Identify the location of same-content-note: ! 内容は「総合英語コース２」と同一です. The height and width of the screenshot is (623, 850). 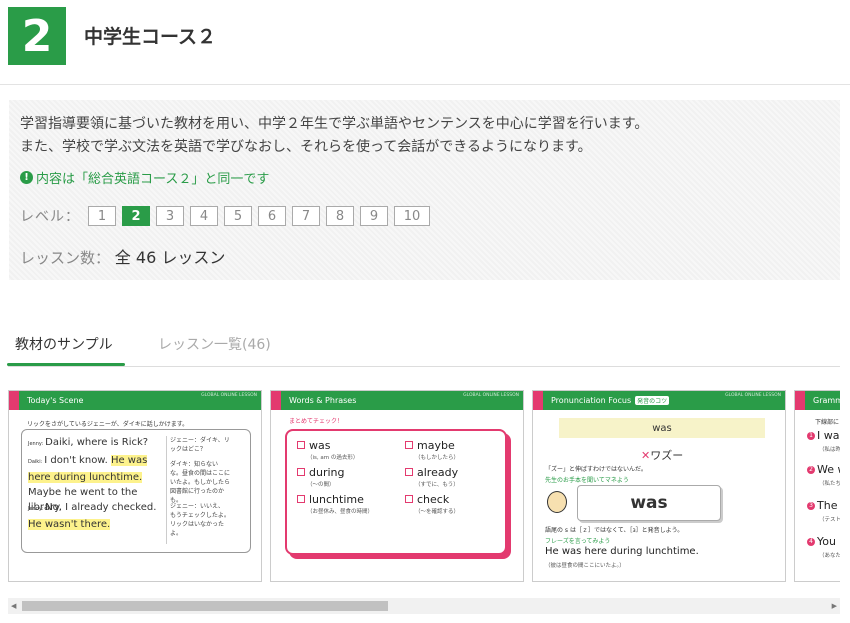
(144, 177).